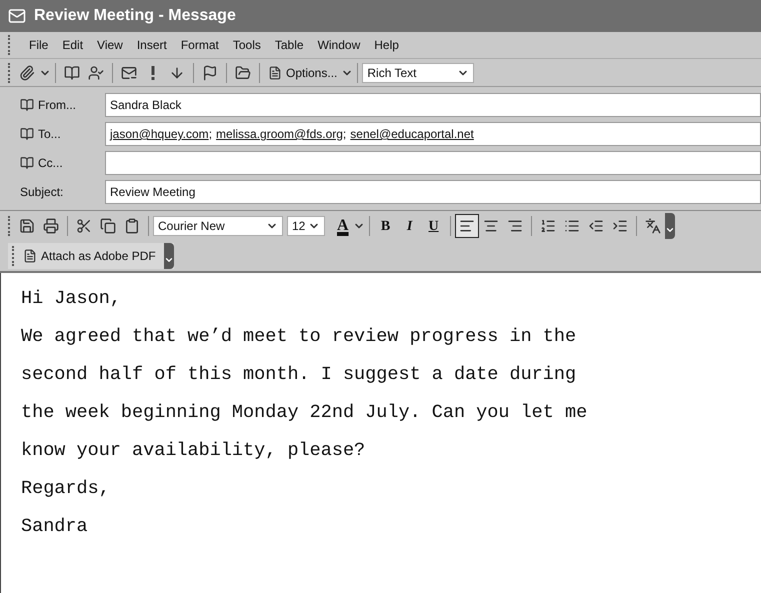 Image resolution: width=761 pixels, height=593 pixels. Describe the element at coordinates (66, 489) in the screenshot. I see `body-text: Regards,` at that location.